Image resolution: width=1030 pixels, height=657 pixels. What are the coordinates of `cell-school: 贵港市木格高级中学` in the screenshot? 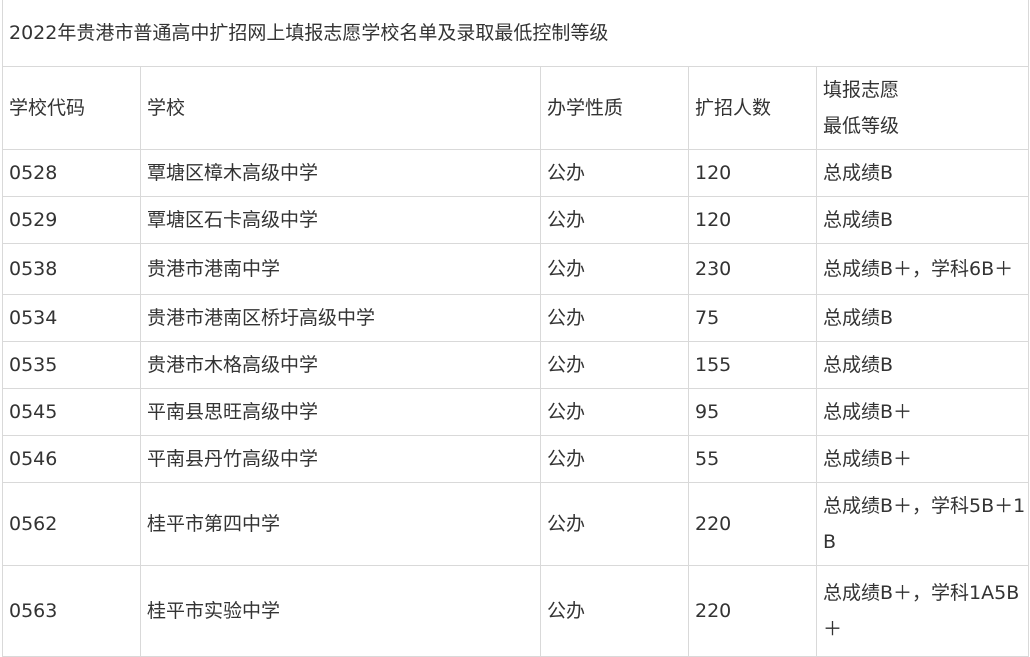 It's located at (340, 365).